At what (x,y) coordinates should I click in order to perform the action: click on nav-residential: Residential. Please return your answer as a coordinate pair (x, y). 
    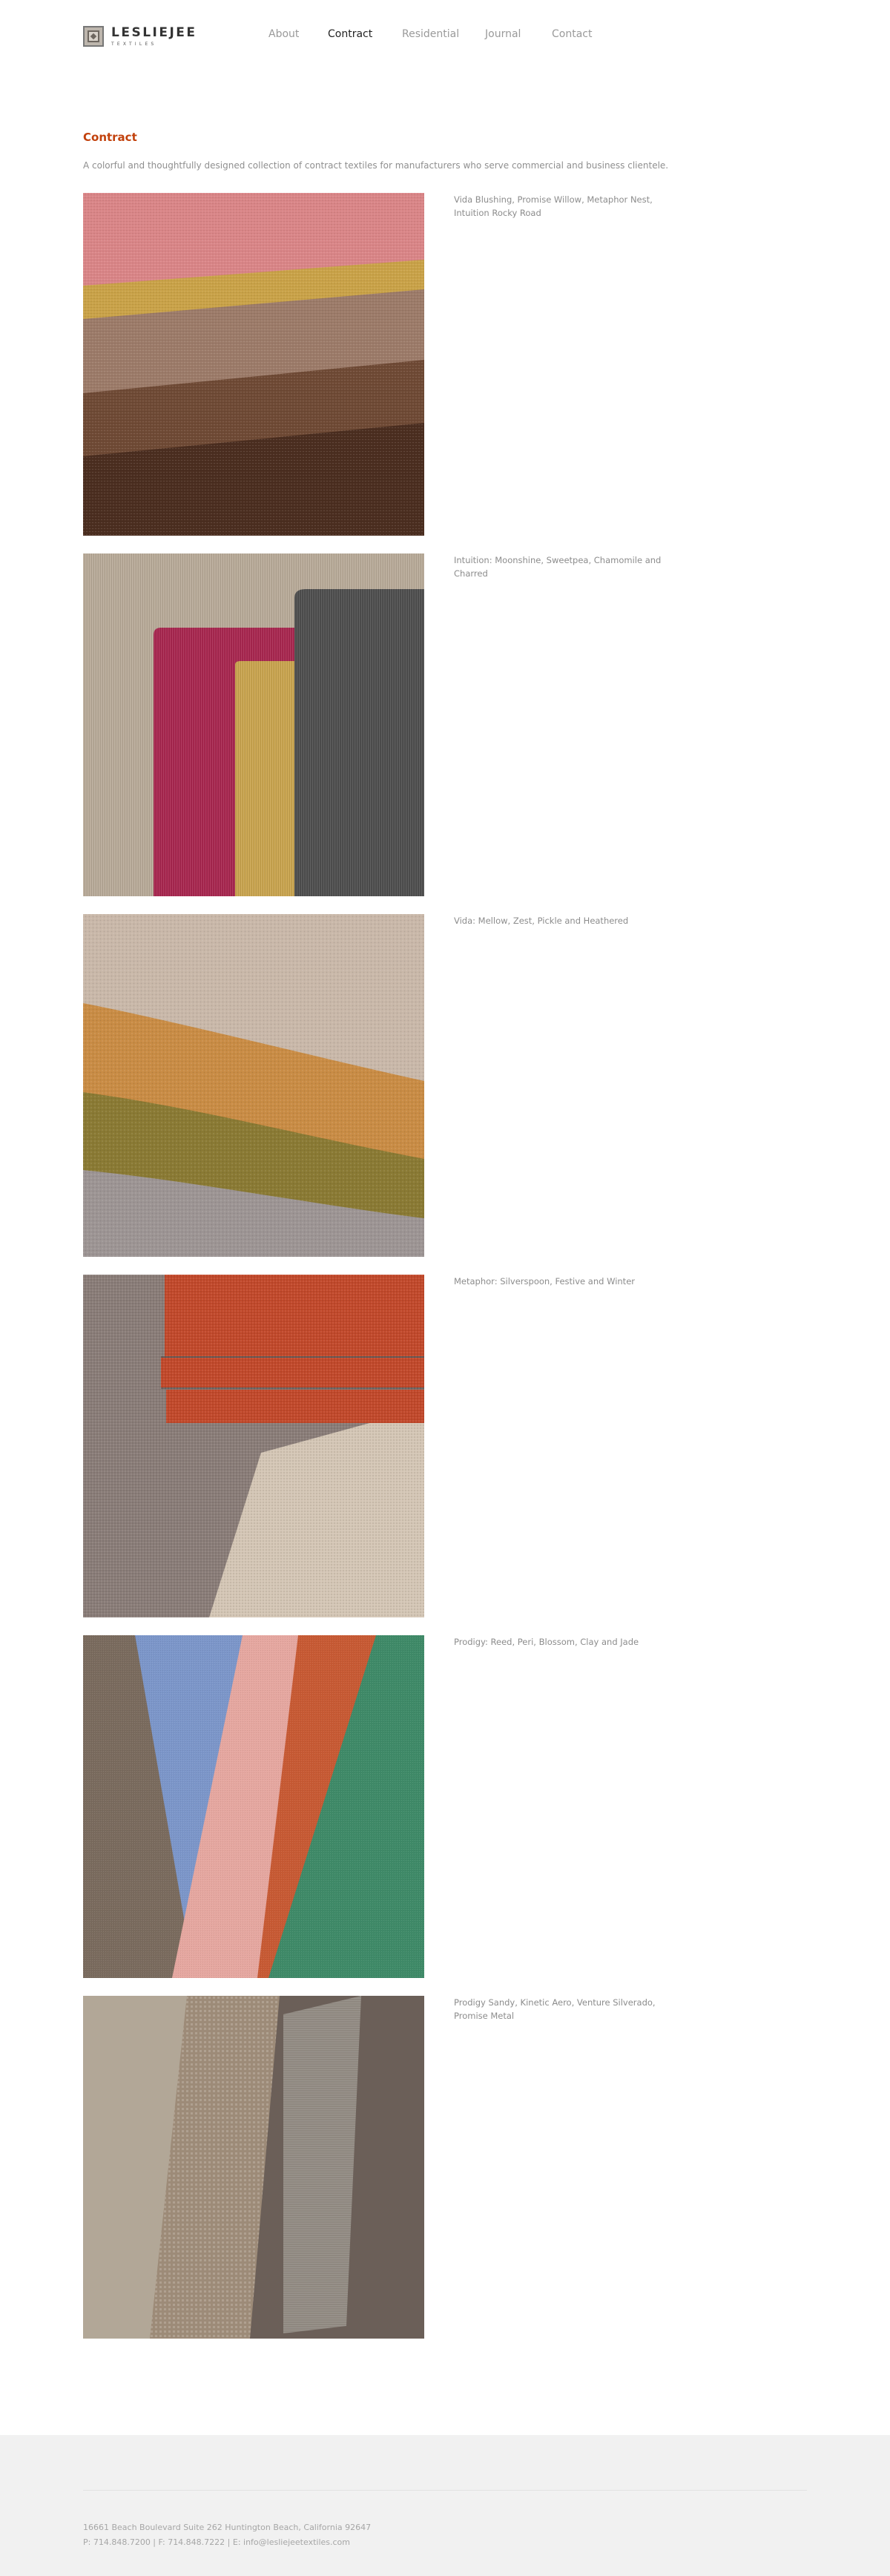
    Looking at the image, I should click on (430, 34).